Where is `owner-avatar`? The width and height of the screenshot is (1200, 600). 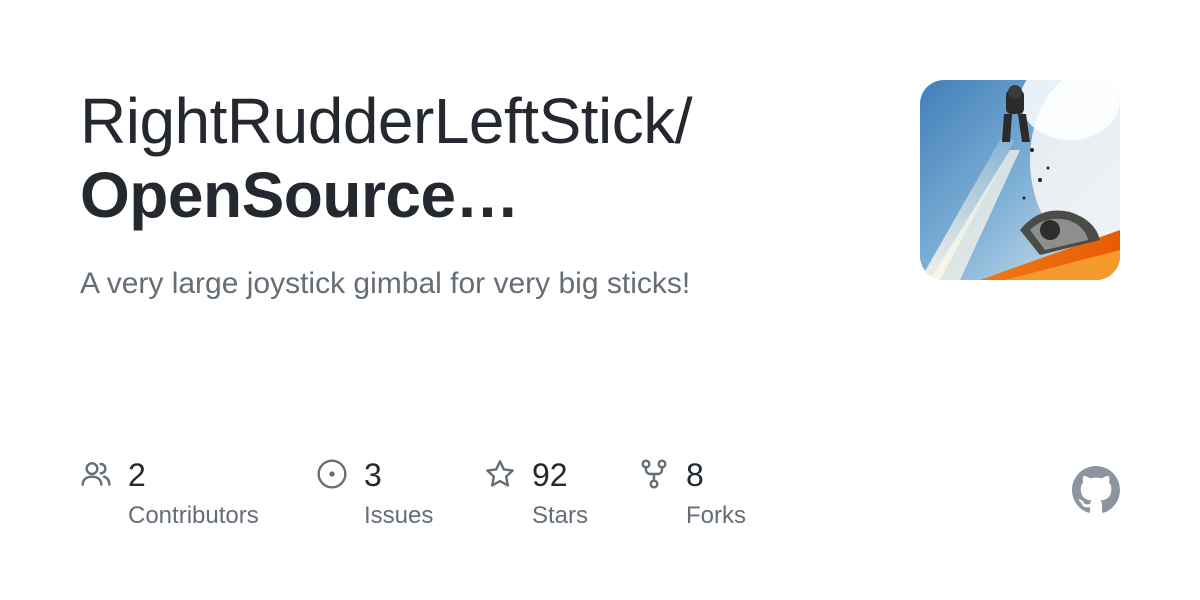
owner-avatar is located at coordinates (1020, 180).